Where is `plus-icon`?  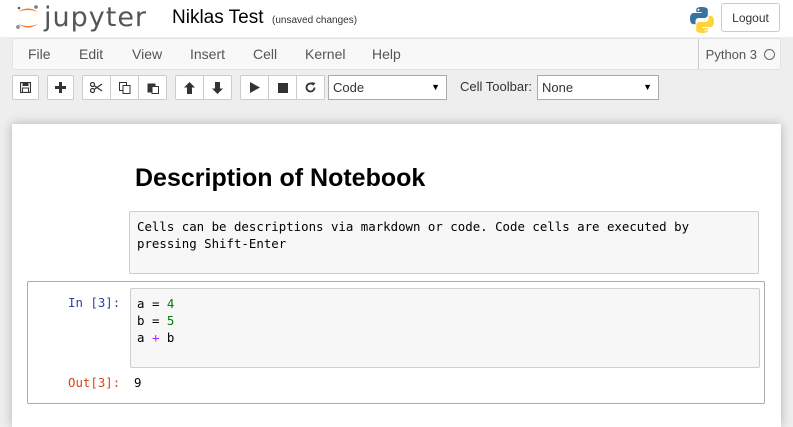
plus-icon is located at coordinates (60, 87).